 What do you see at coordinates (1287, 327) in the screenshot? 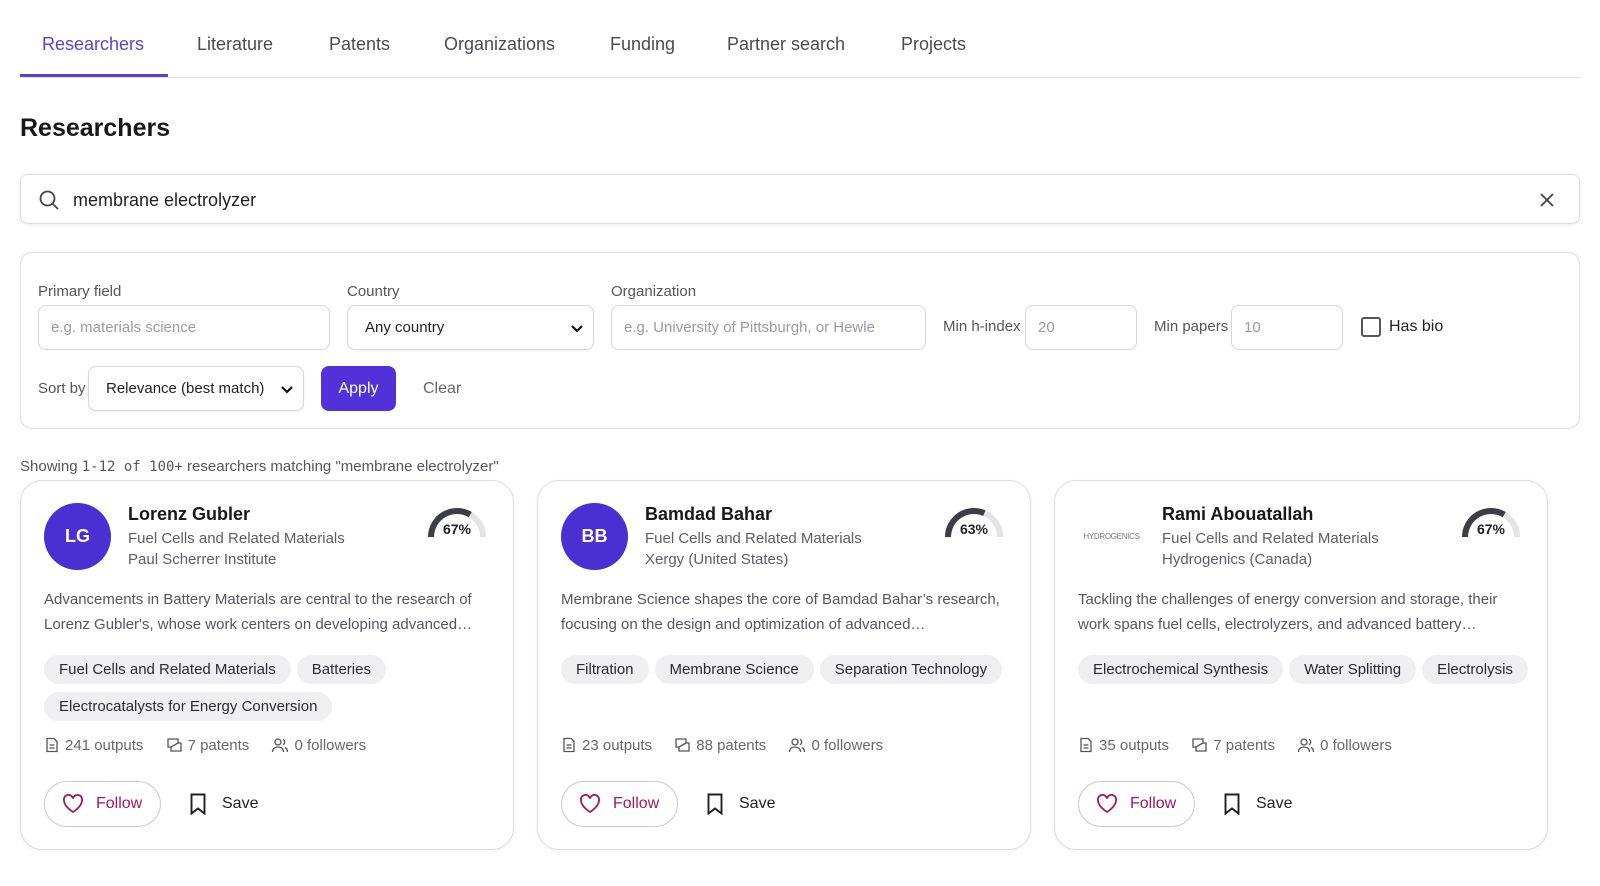
I see `min-papers-input: 10` at bounding box center [1287, 327].